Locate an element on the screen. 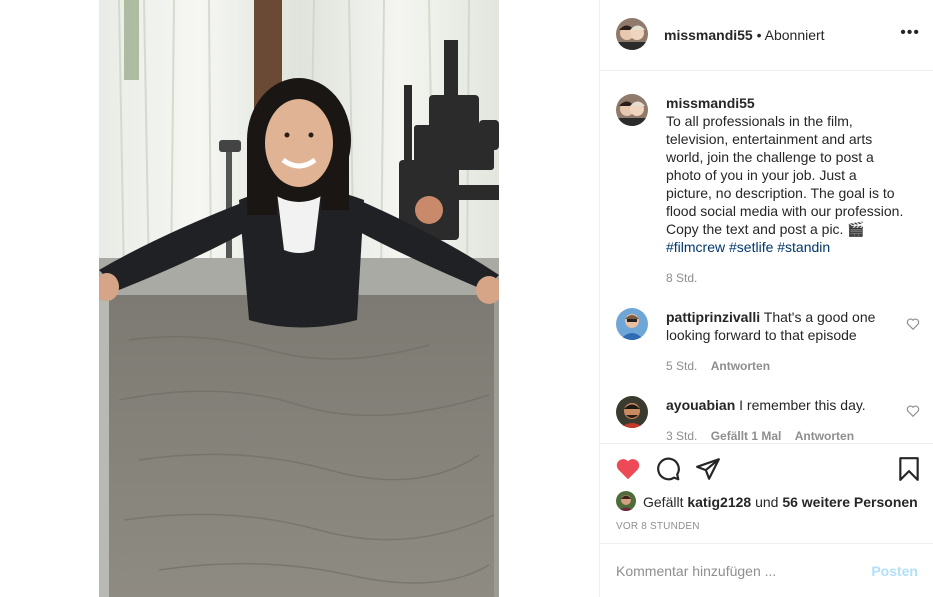 The height and width of the screenshot is (597, 933). caption-line: To all professionals in the film, is located at coordinates (759, 121).